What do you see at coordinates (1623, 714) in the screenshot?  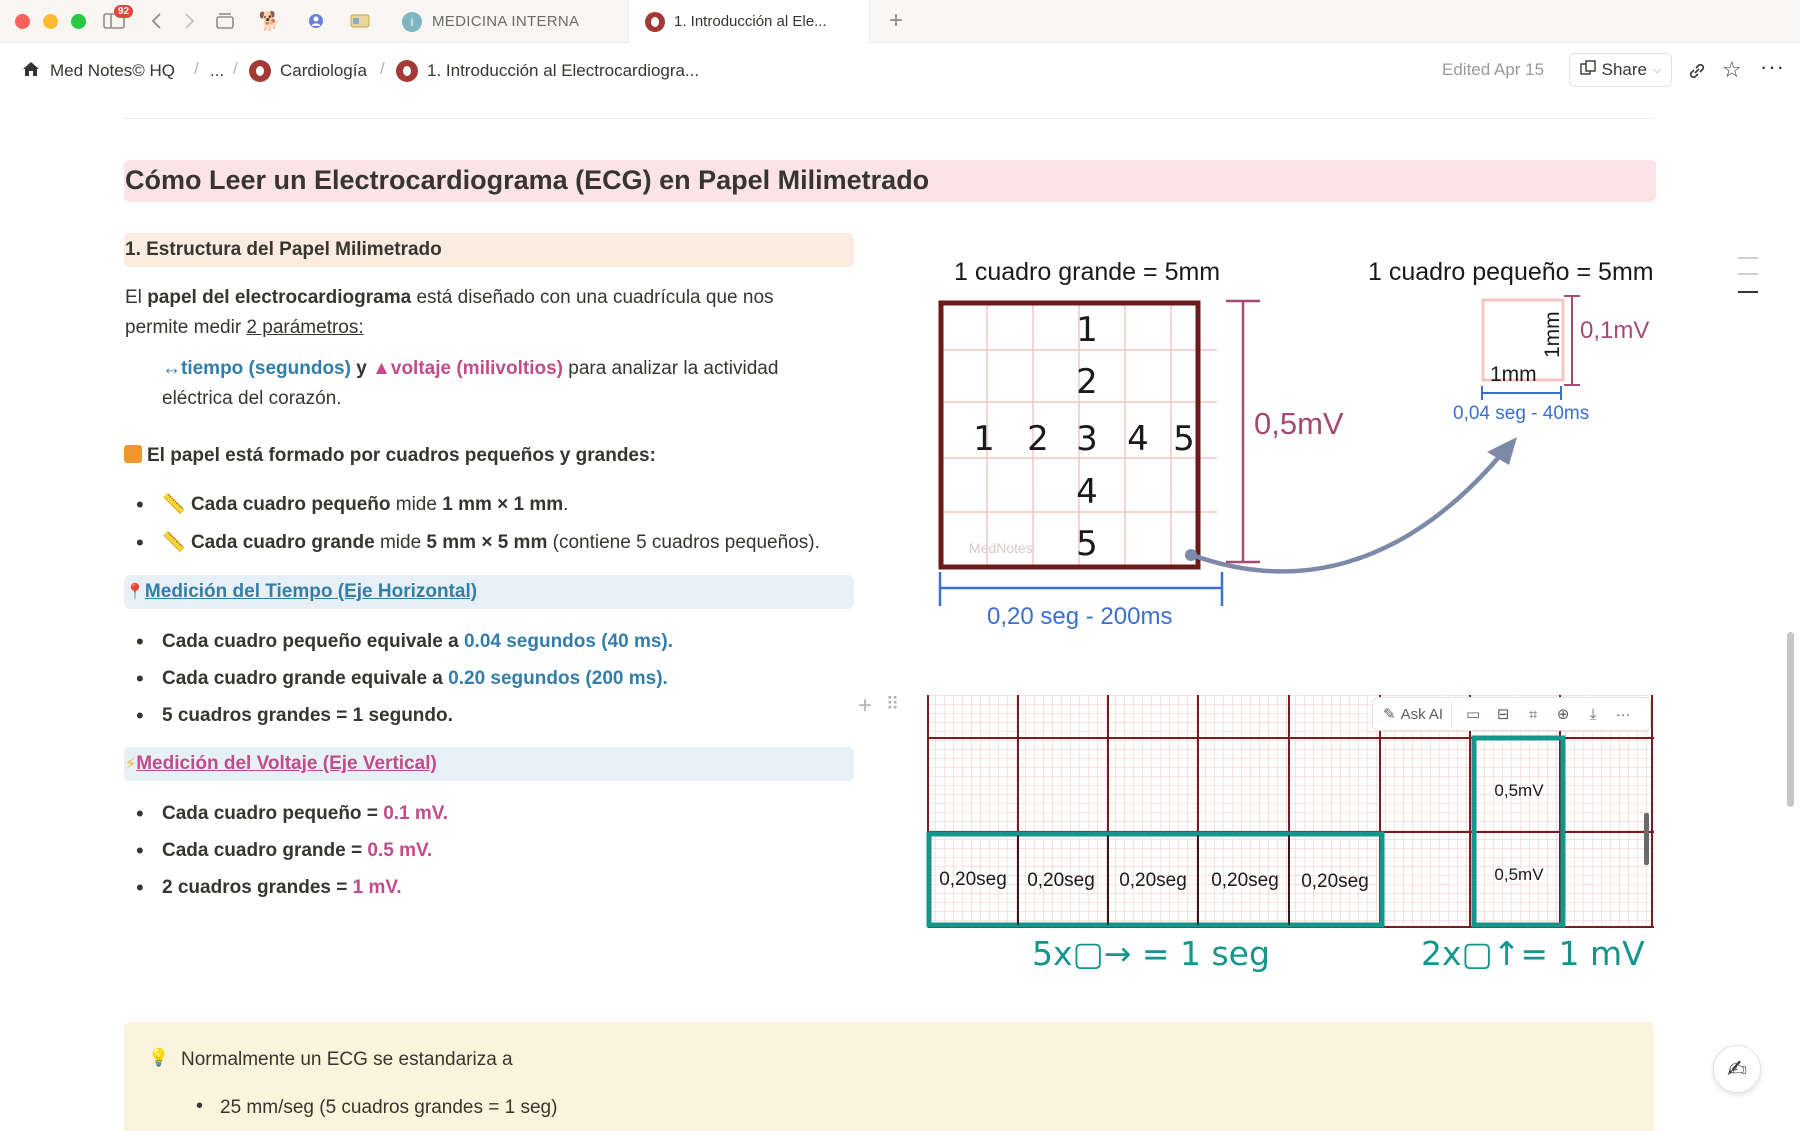 I see `more-image-options-icon: ···` at bounding box center [1623, 714].